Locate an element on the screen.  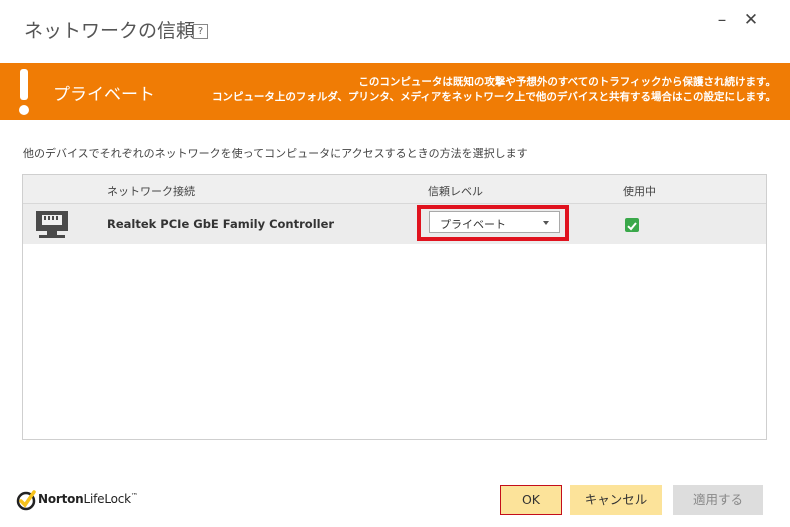
window-title: ネットワークの信頼 is located at coordinates (110, 31).